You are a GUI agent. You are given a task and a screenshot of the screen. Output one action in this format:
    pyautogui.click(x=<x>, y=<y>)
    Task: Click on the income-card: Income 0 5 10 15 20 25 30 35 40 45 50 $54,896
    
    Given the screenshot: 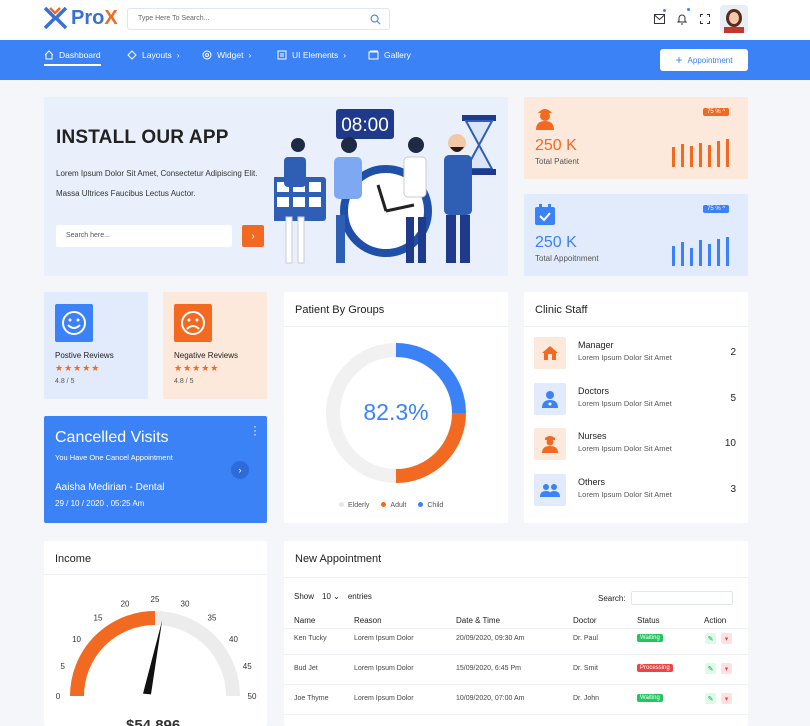 What is the action you would take?
    pyautogui.click(x=155, y=633)
    